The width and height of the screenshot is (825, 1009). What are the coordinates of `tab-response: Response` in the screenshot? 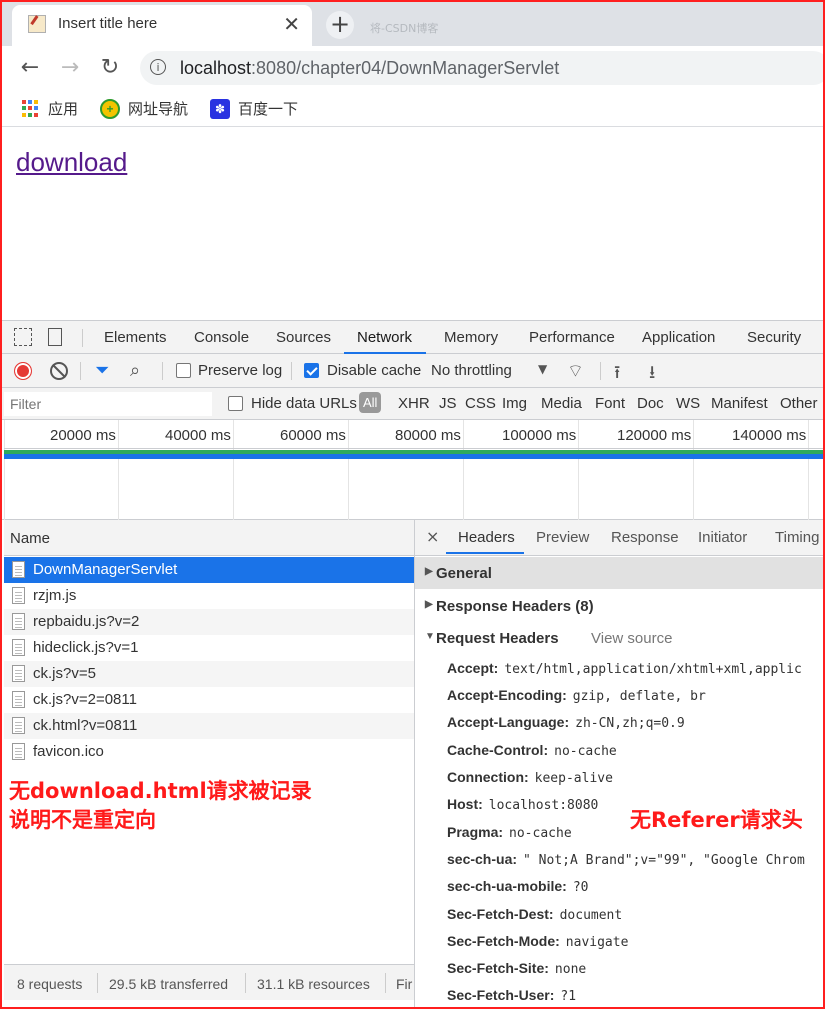 It's located at (645, 537).